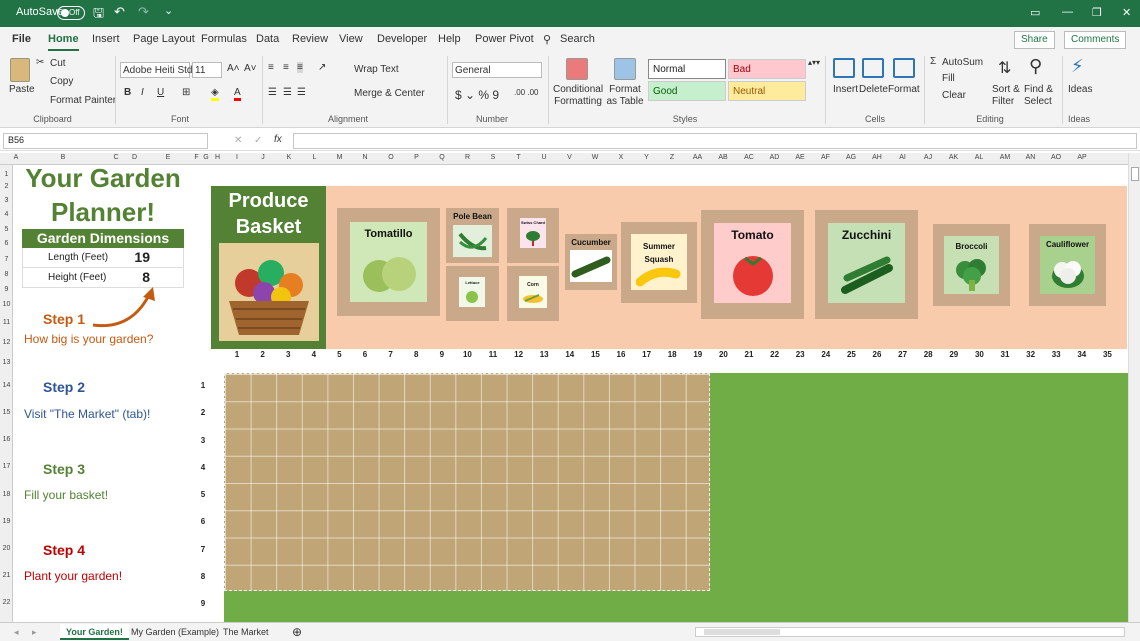 Image resolution: width=1140 pixels, height=641 pixels. What do you see at coordinates (547, 39) in the screenshot?
I see `search-icon: ⚲` at bounding box center [547, 39].